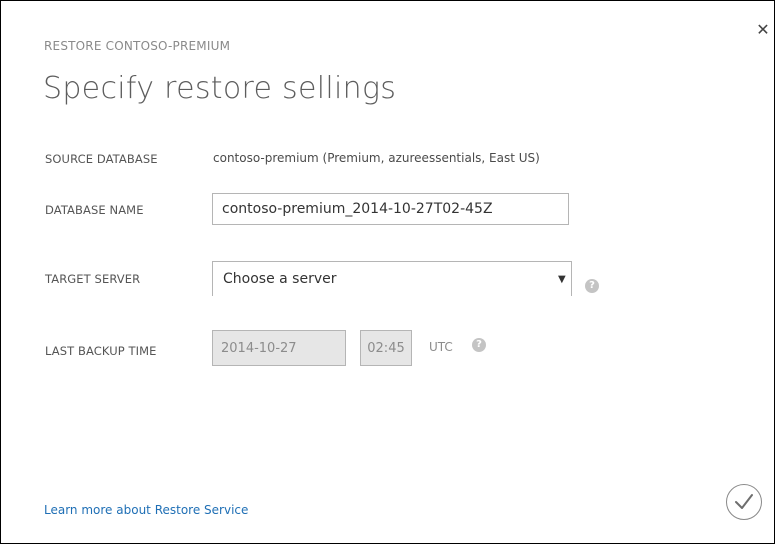 This screenshot has height=544, width=775. Describe the element at coordinates (93, 279) in the screenshot. I see `target-server-label: TARGET SERVER` at that location.